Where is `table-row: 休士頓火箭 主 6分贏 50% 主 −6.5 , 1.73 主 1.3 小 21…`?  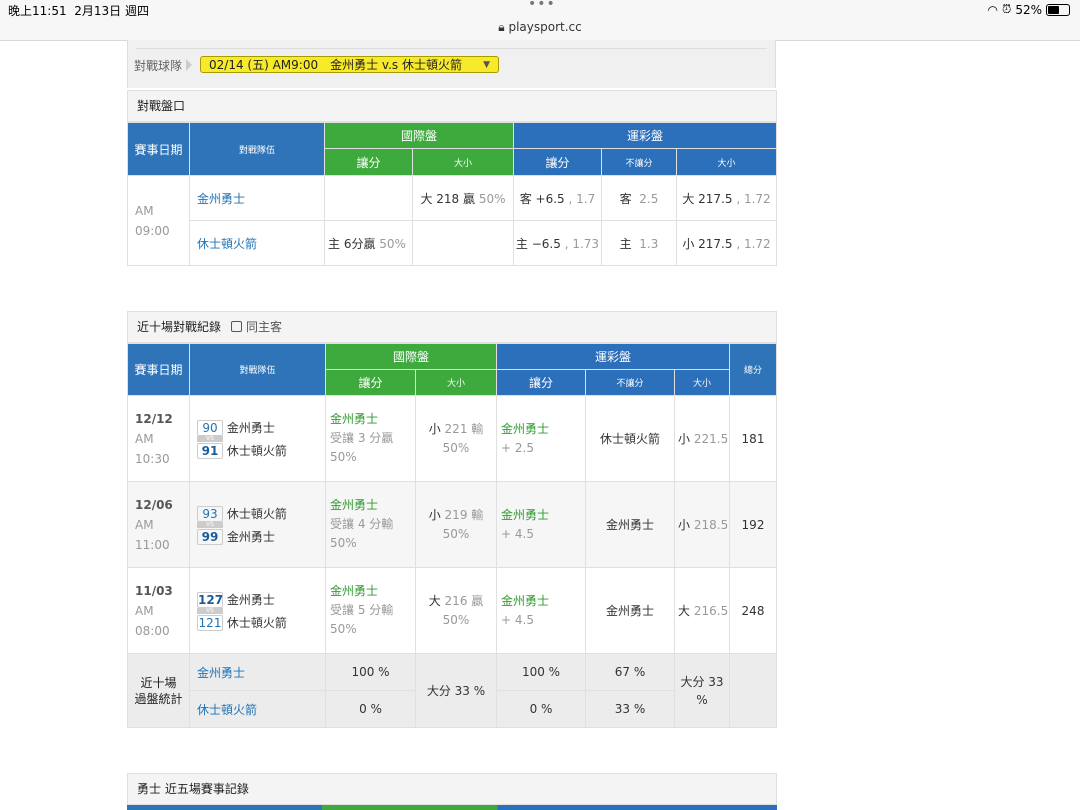
table-row: 休士頓火箭 主 6分贏 50% 主 −6.5 , 1.73 主 1.3 小 21… is located at coordinates (452, 243).